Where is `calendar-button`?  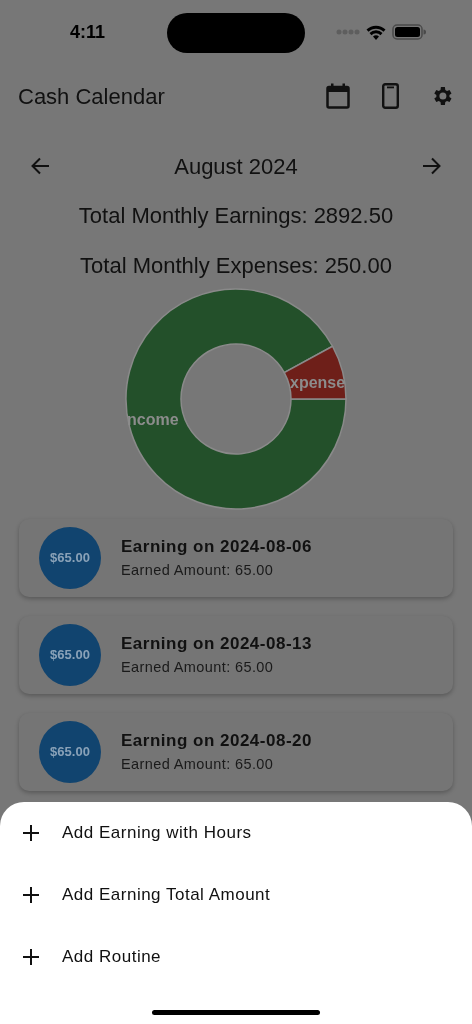
calendar-button is located at coordinates (338, 96).